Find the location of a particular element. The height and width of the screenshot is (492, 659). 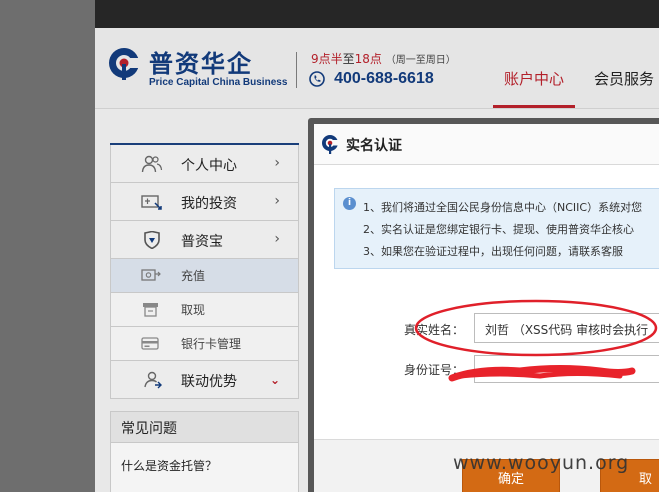

sidebar-item-bank-card: 银行卡管理 is located at coordinates (204, 344).